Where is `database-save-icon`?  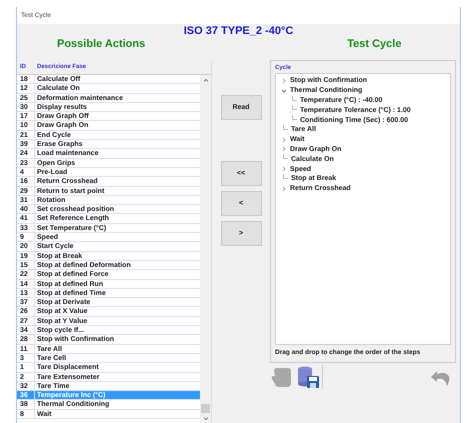 database-save-icon is located at coordinates (308, 377).